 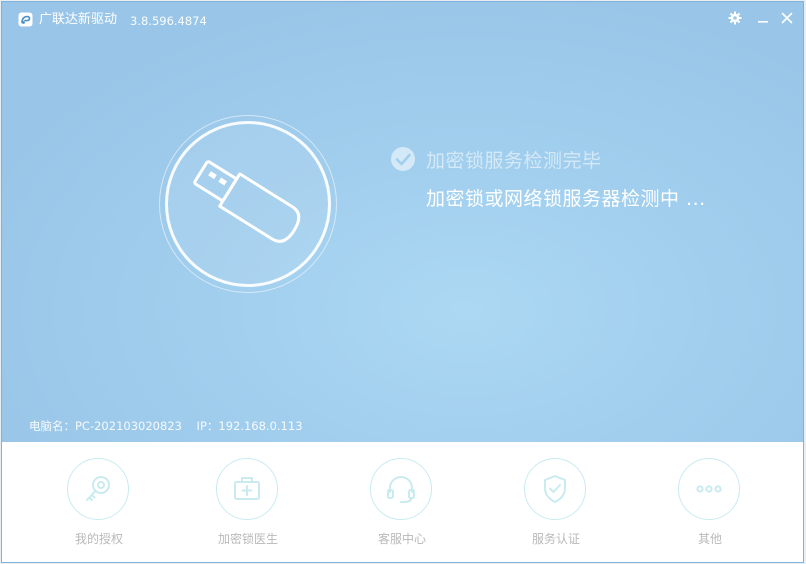 I want to click on key-icon, so click(x=98, y=488).